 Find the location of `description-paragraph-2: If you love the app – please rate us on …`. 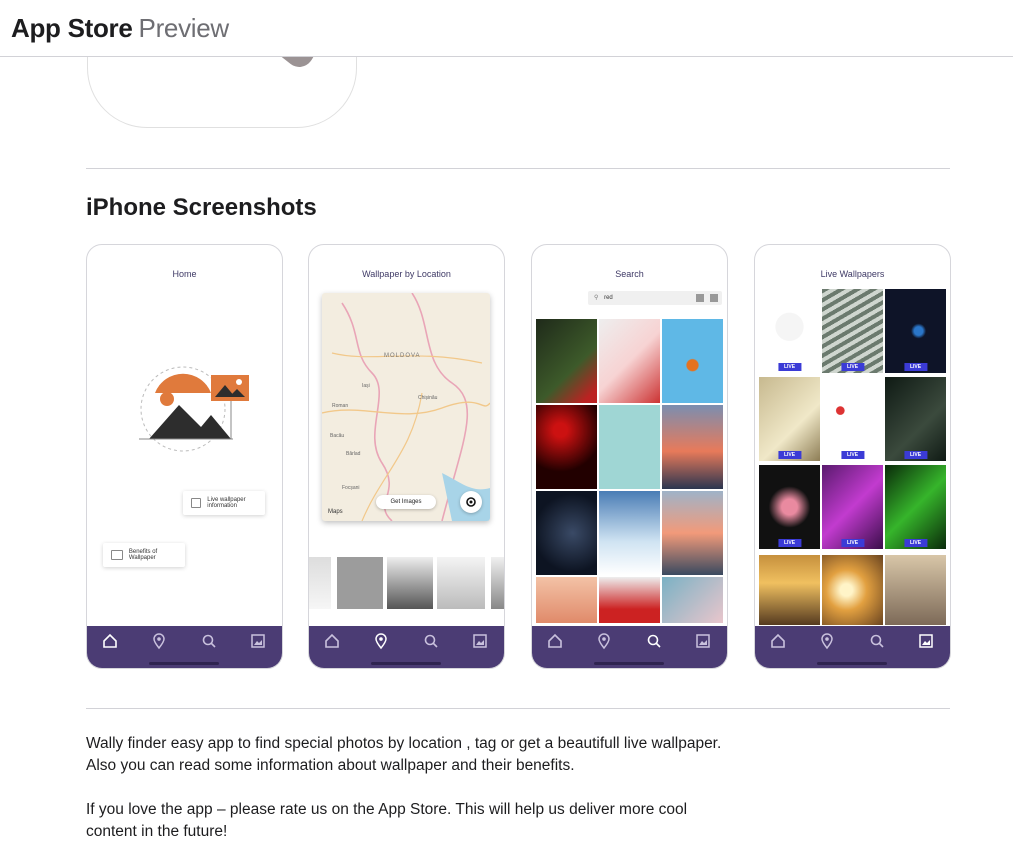

description-paragraph-2: If you love the app – please rate us on … is located at coordinates (387, 820).